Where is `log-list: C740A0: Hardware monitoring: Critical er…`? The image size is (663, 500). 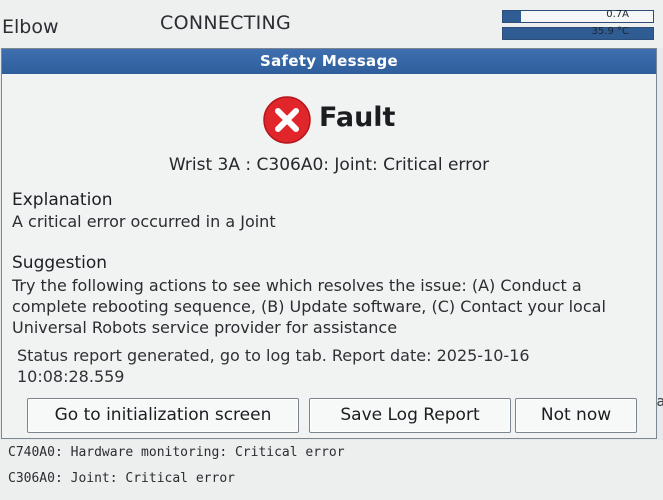 log-list: C740A0: Hardware monitoring: Critical er… is located at coordinates (331, 470).